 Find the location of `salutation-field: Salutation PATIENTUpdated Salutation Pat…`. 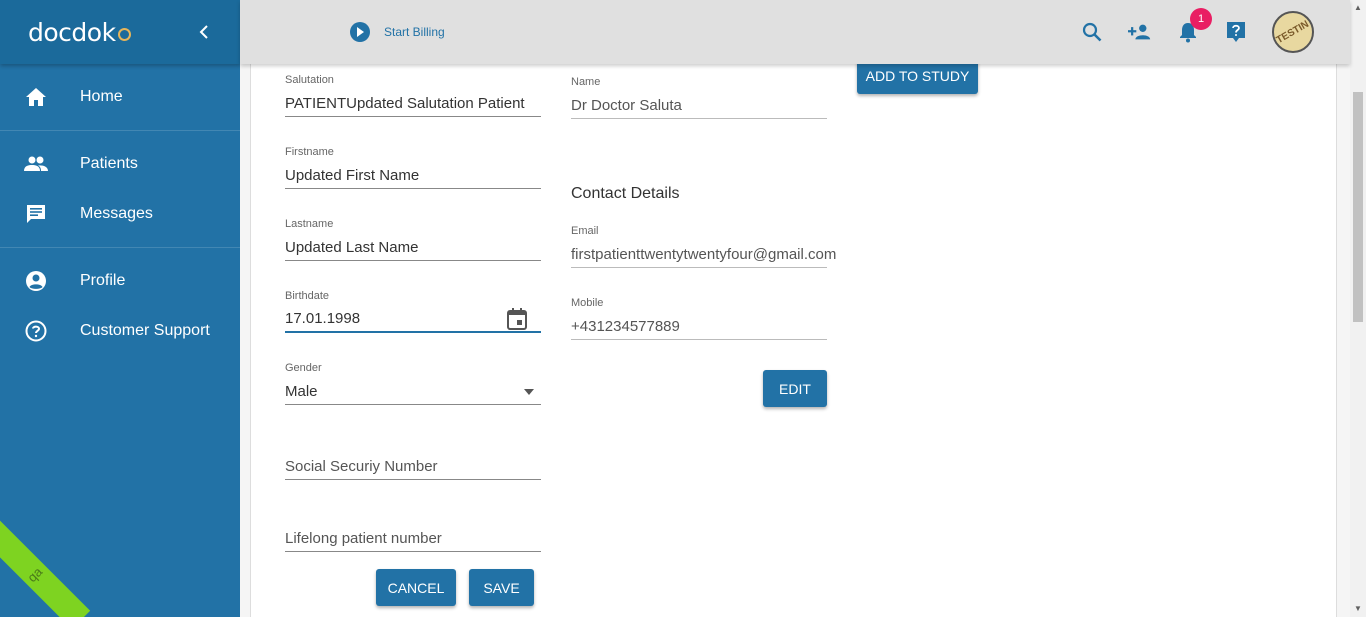

salutation-field: Salutation PATIENTUpdated Salutation Pat… is located at coordinates (413, 95).